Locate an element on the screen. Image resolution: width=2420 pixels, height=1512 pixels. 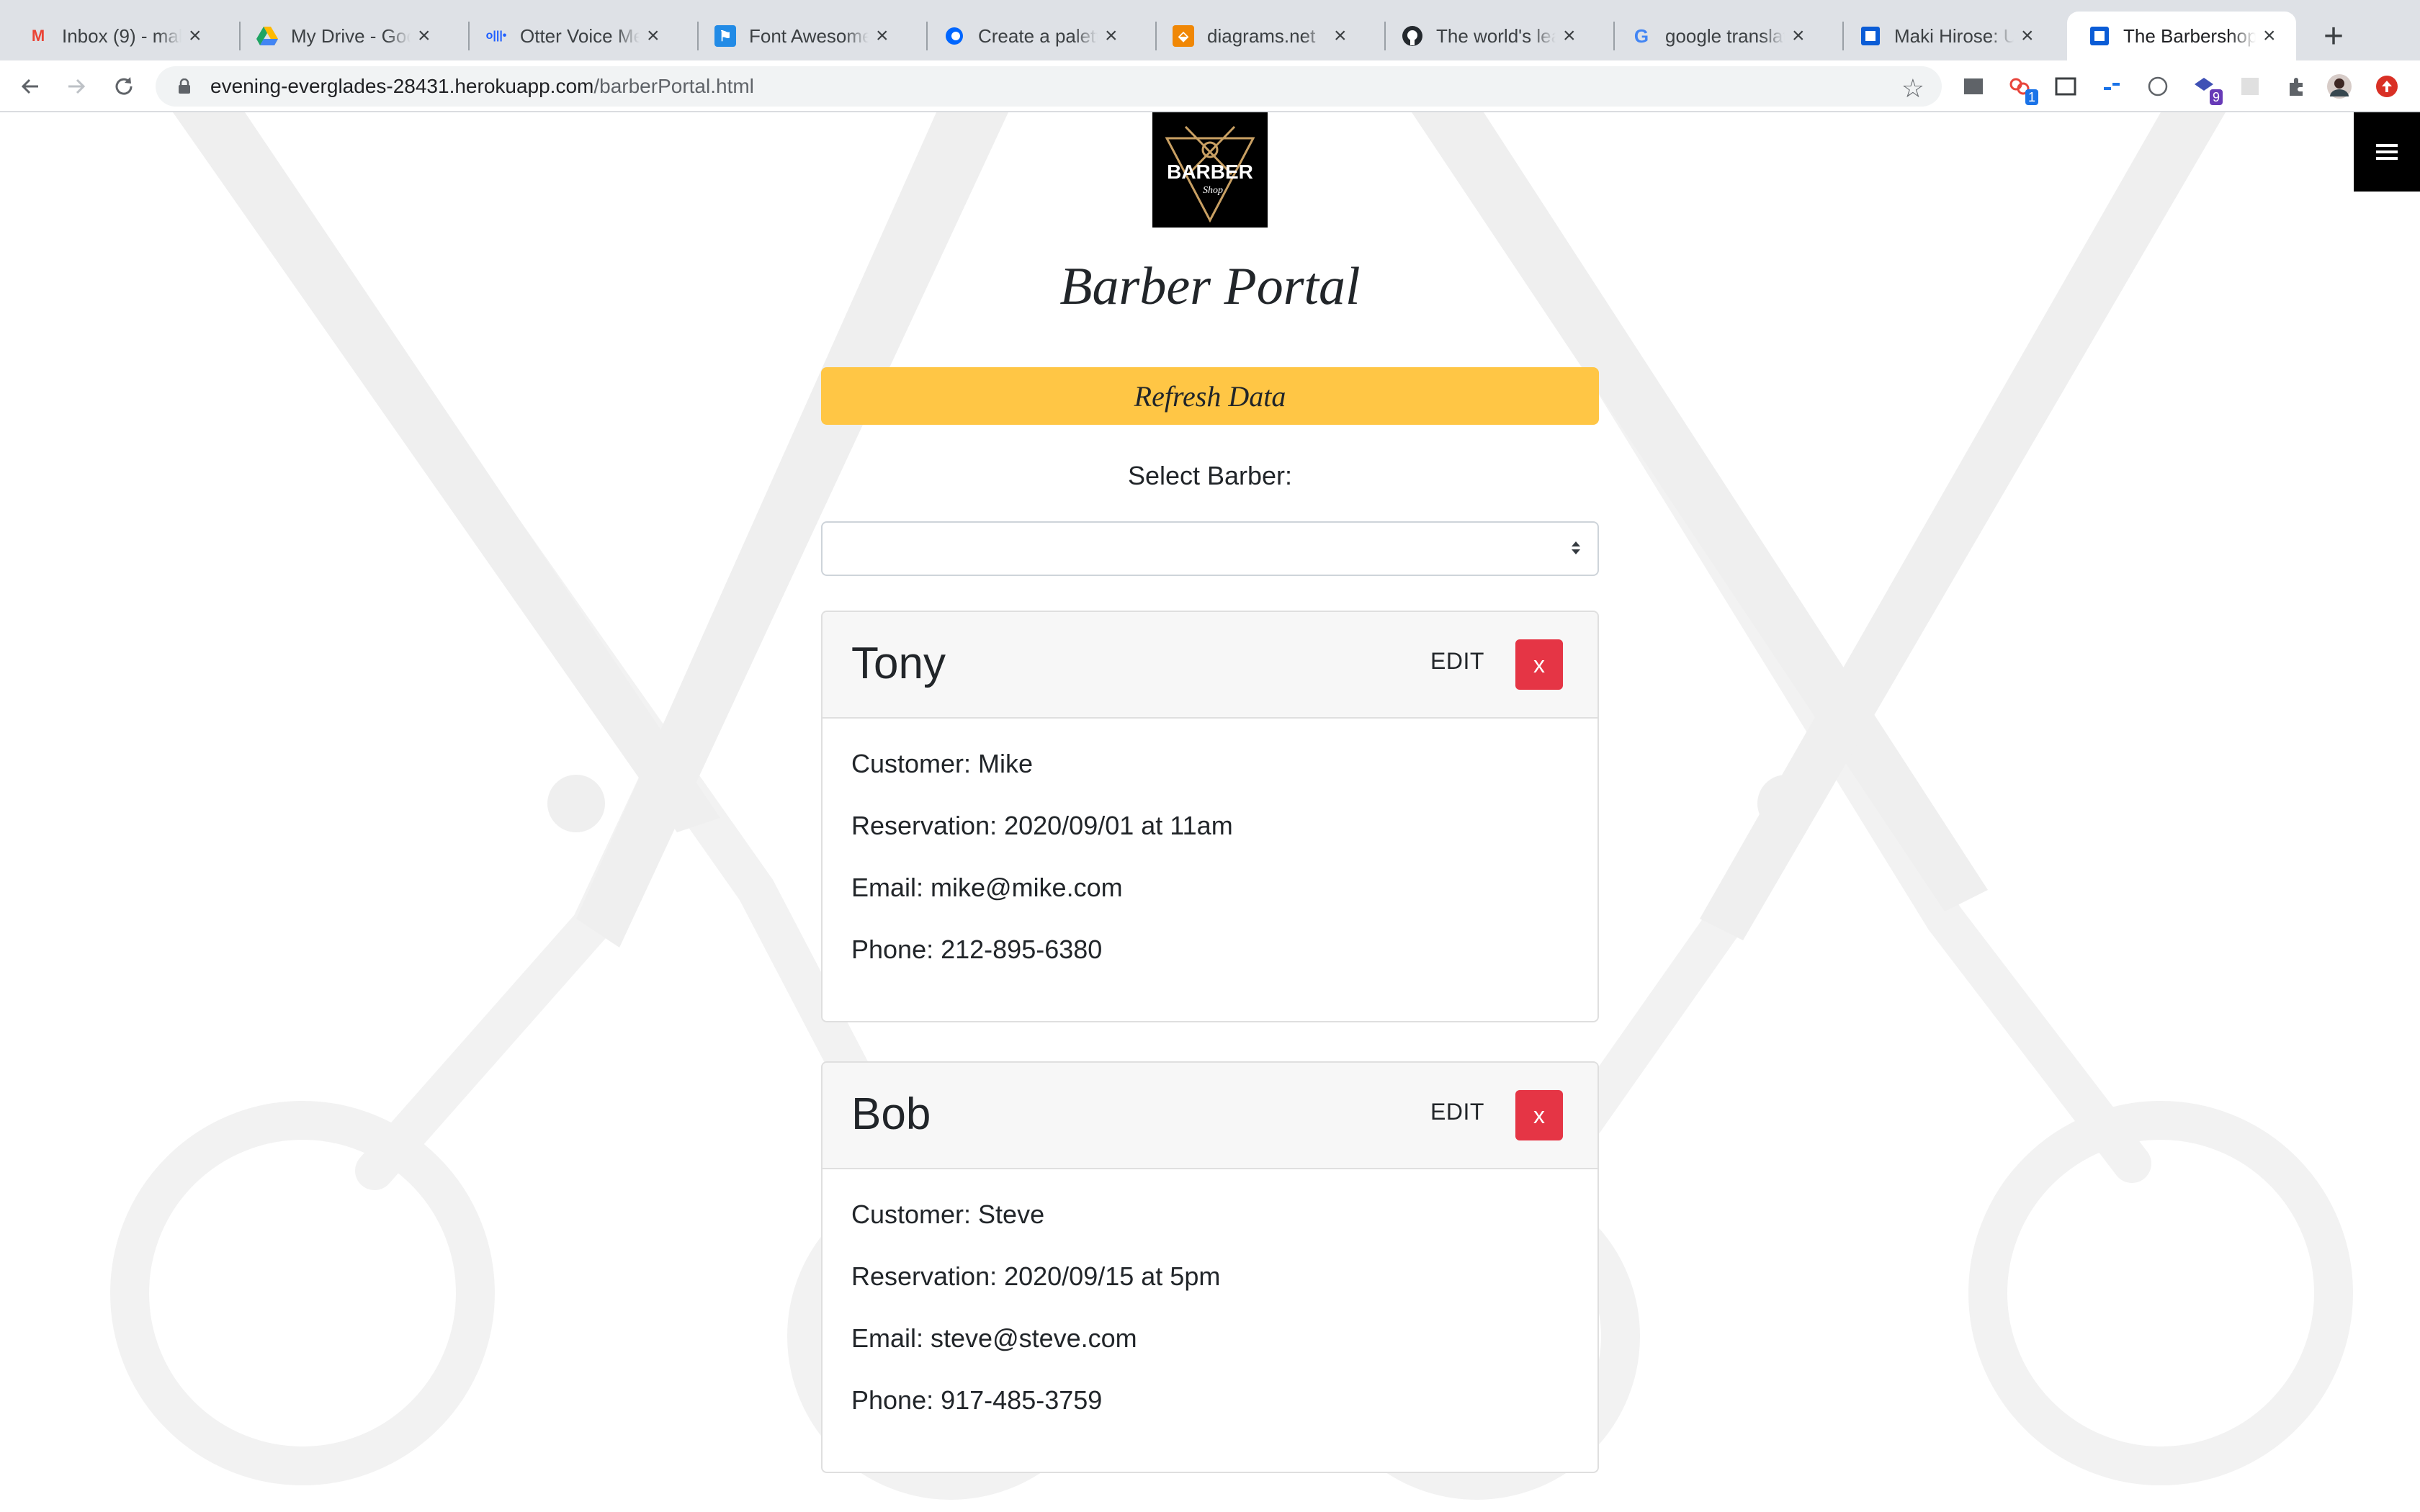
extension-icon: 1 is located at coordinates (2021, 88).